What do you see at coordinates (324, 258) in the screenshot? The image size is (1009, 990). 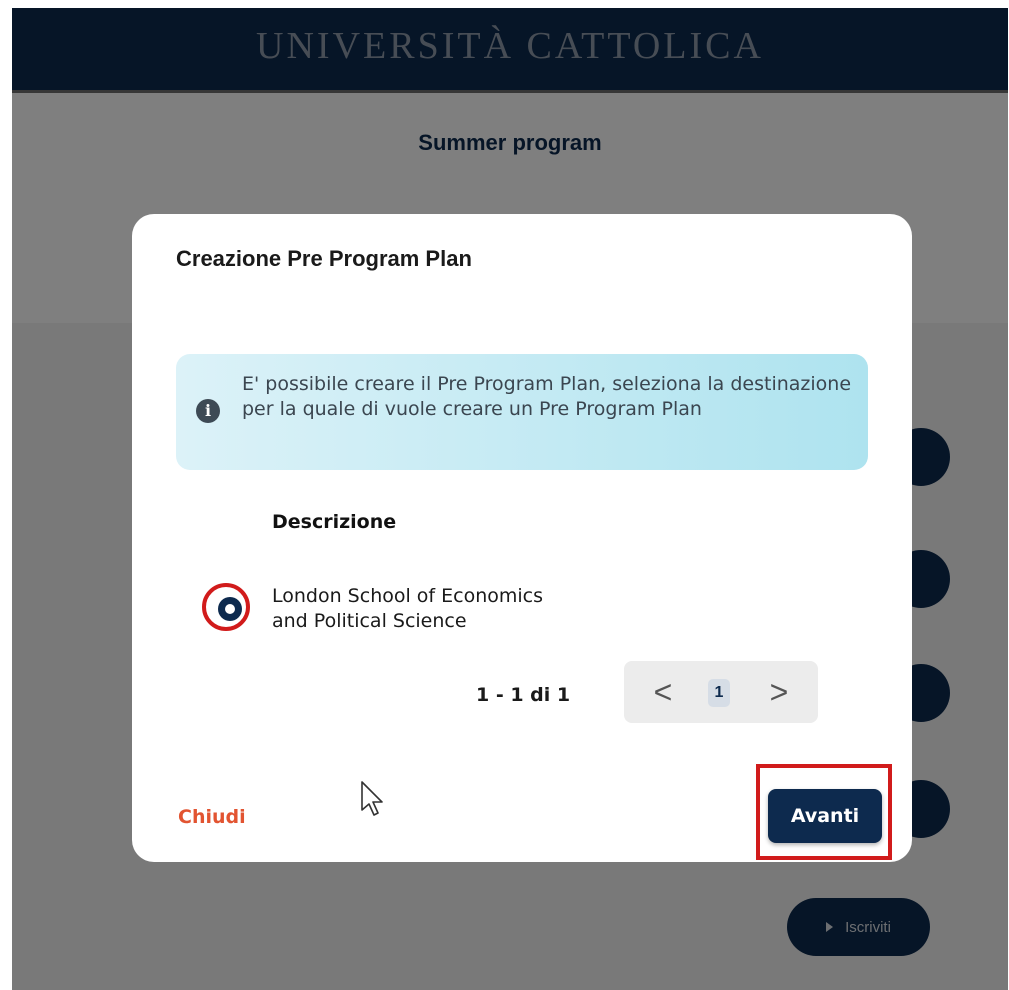 I see `dialog-title: Creazione Pre Program Plan` at bounding box center [324, 258].